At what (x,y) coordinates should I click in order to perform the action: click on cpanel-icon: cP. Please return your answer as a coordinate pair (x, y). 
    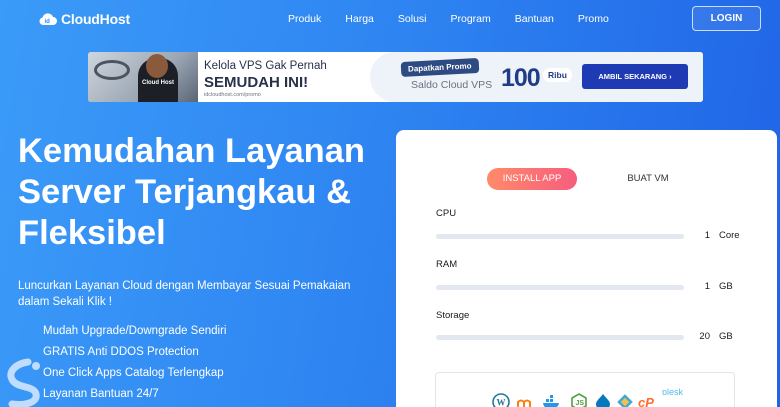
    Looking at the image, I should click on (649, 400).